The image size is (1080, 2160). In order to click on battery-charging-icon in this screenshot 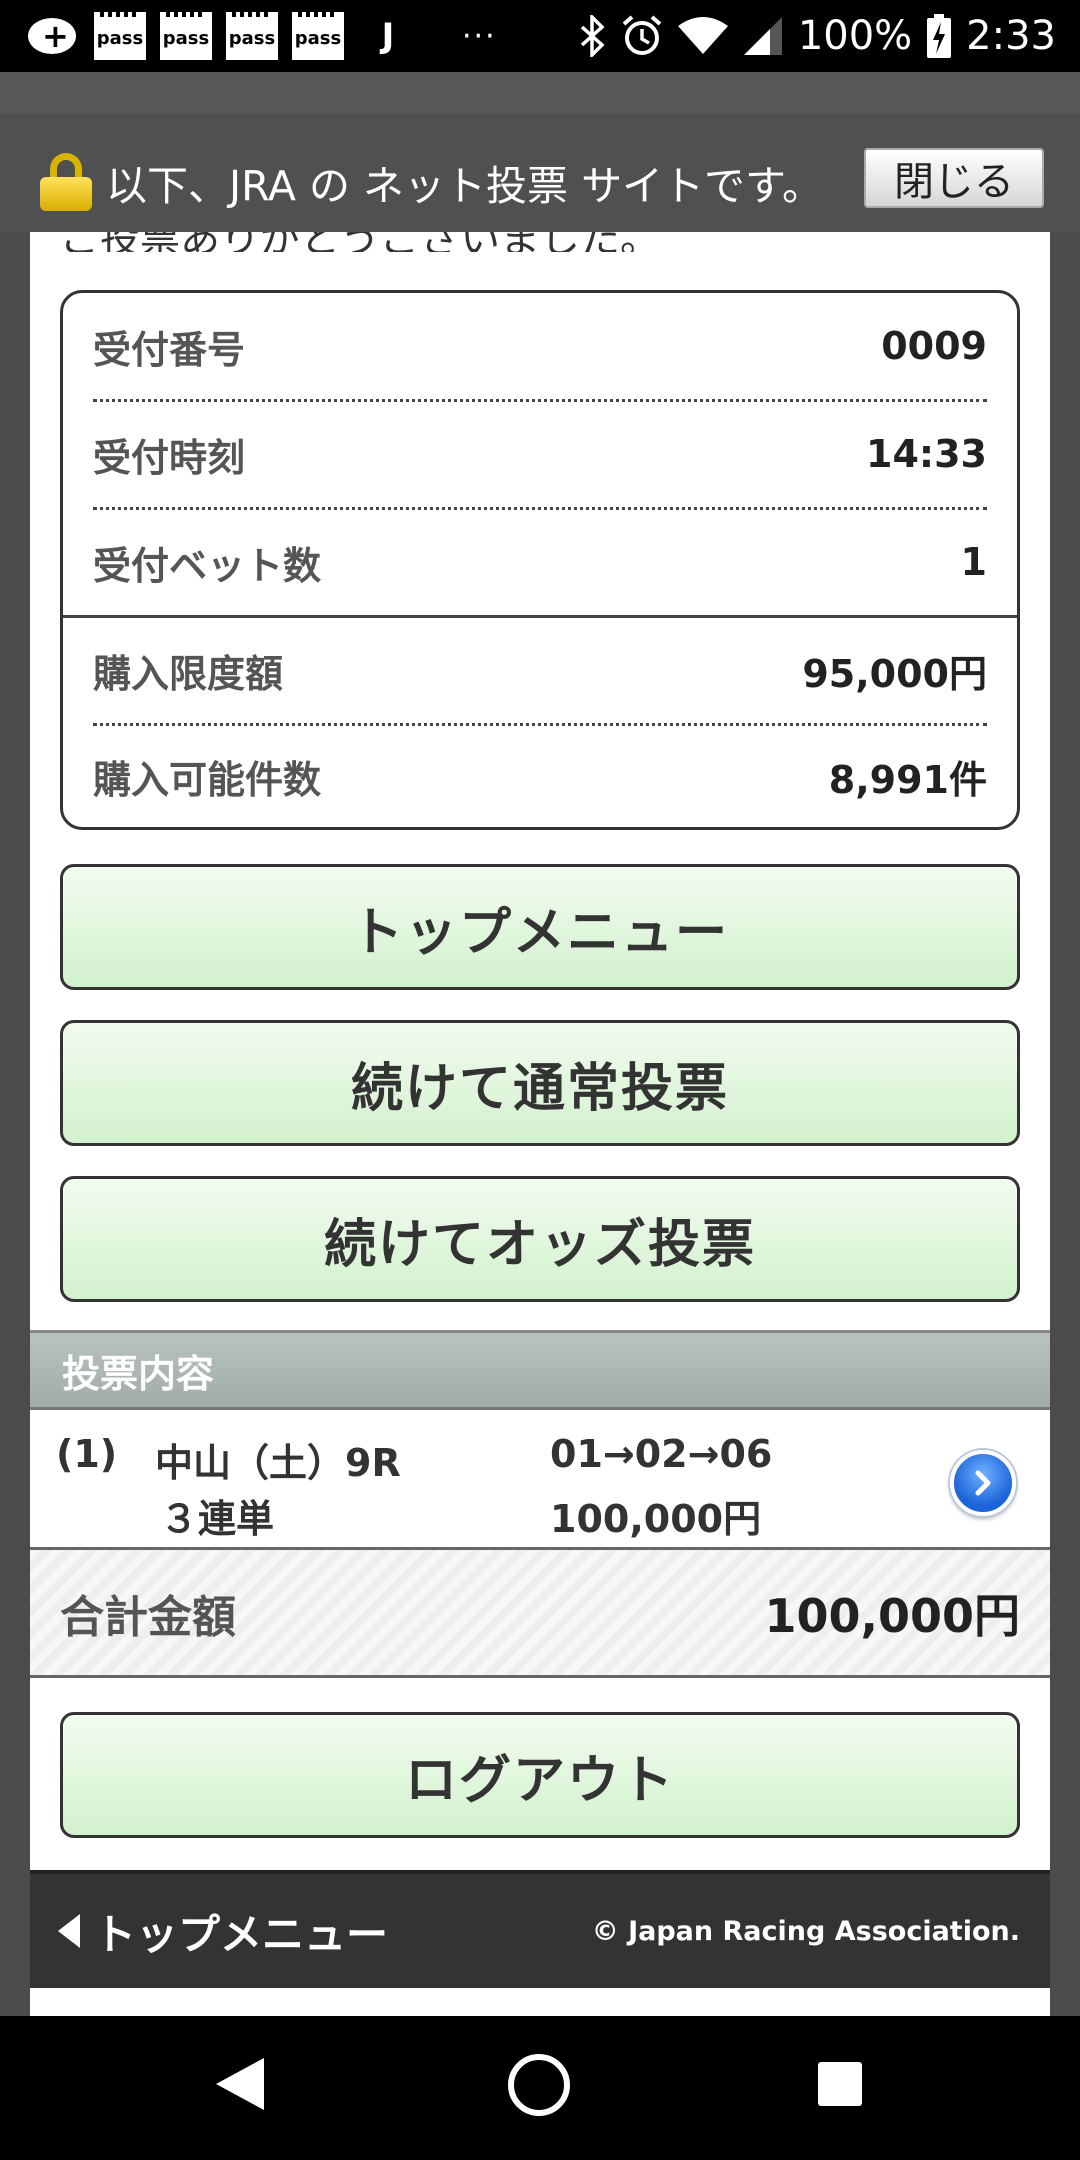, I will do `click(939, 36)`.